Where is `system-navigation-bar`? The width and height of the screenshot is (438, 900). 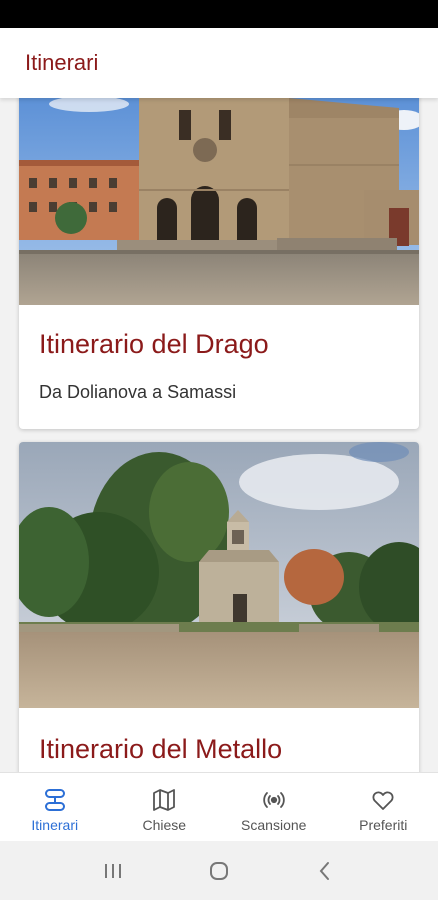 system-navigation-bar is located at coordinates (219, 870).